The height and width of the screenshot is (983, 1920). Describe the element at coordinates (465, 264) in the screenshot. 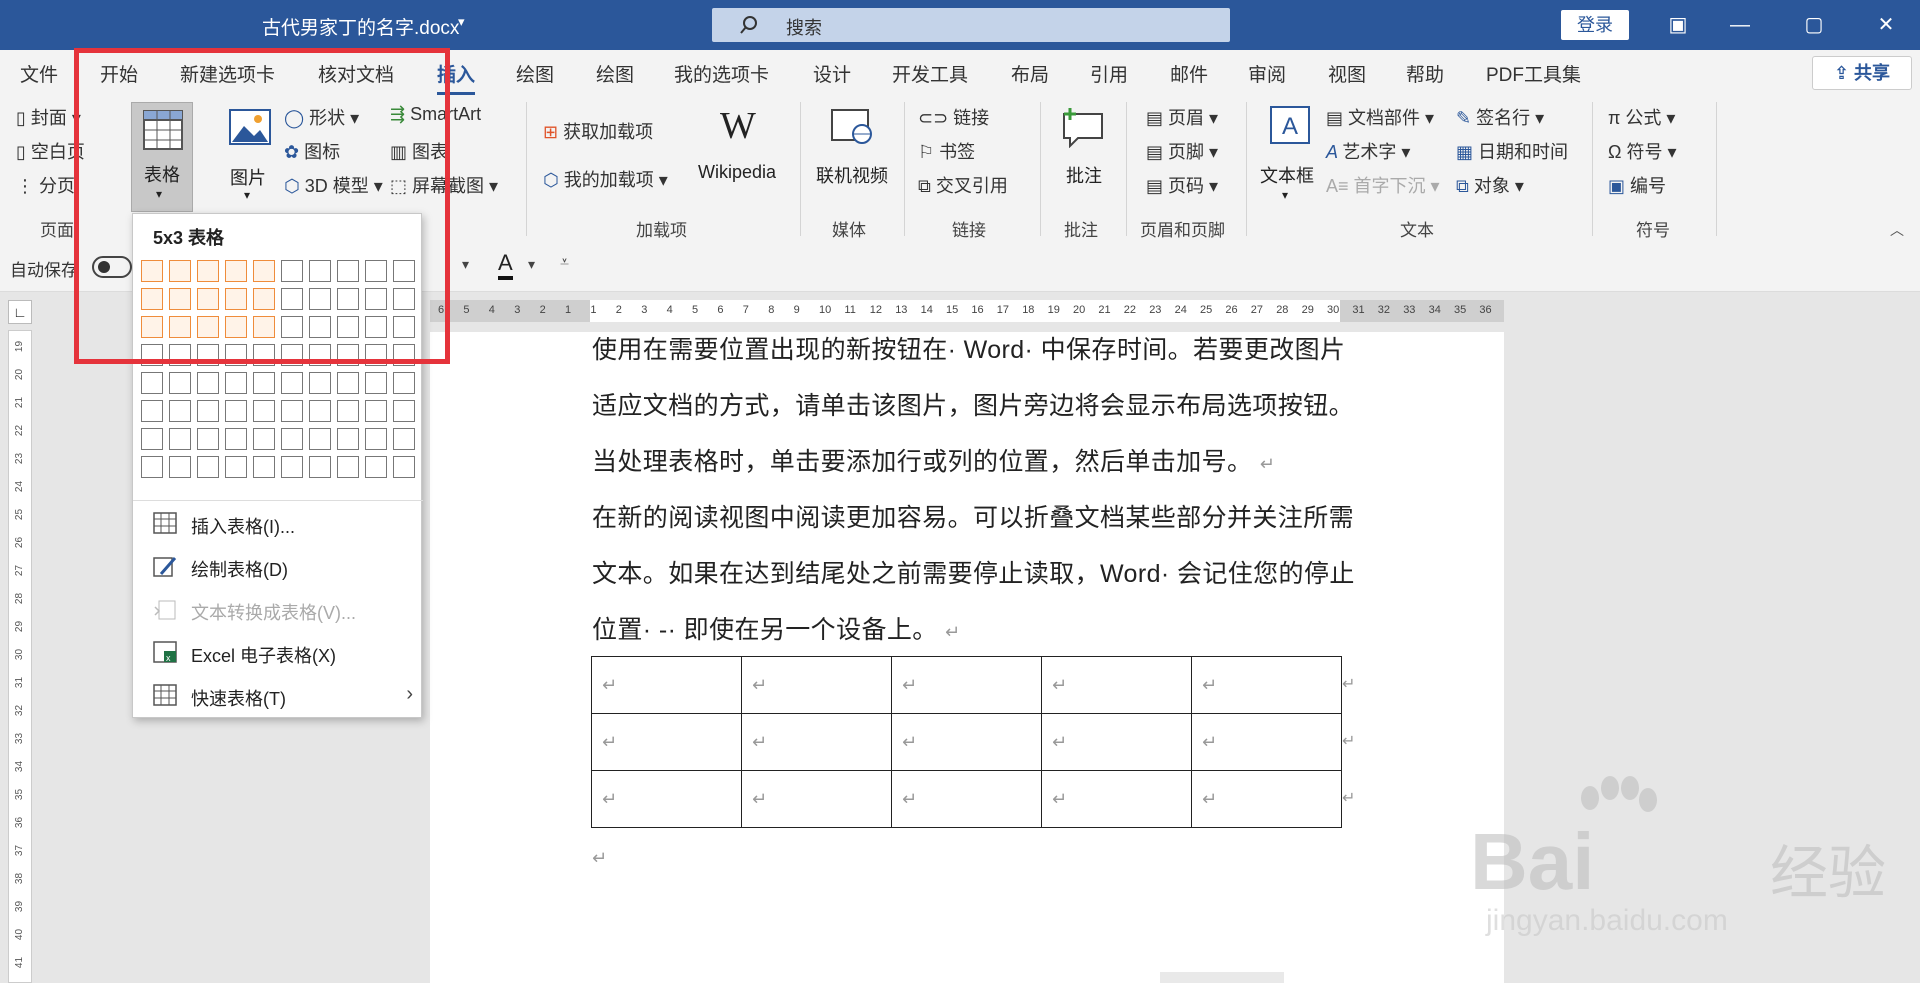

I see `font-size-dropdown-icon: ▾` at that location.